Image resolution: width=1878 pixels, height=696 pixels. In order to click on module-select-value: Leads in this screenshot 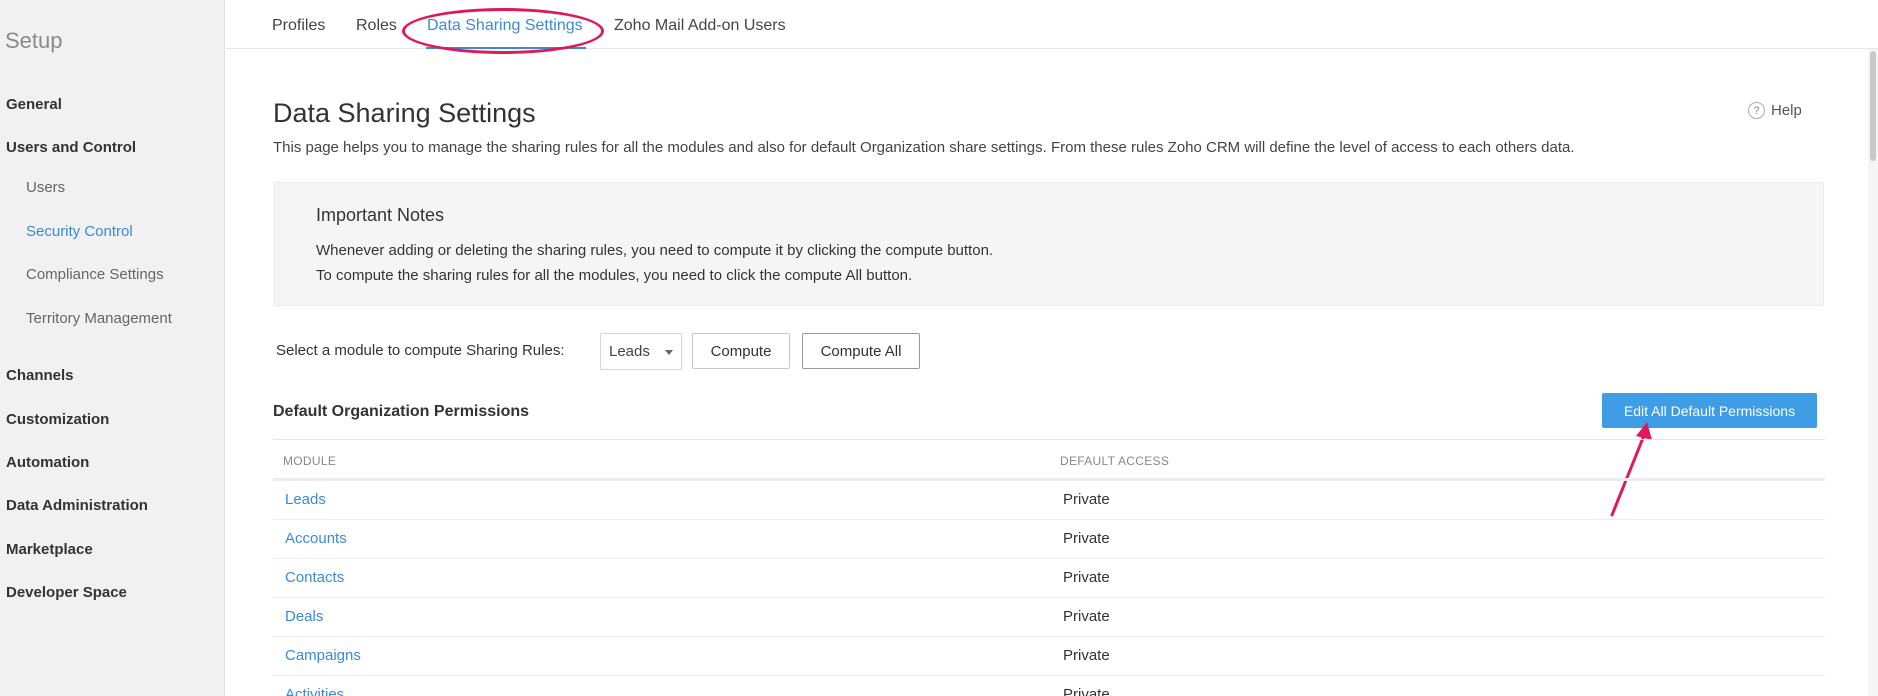, I will do `click(629, 351)`.